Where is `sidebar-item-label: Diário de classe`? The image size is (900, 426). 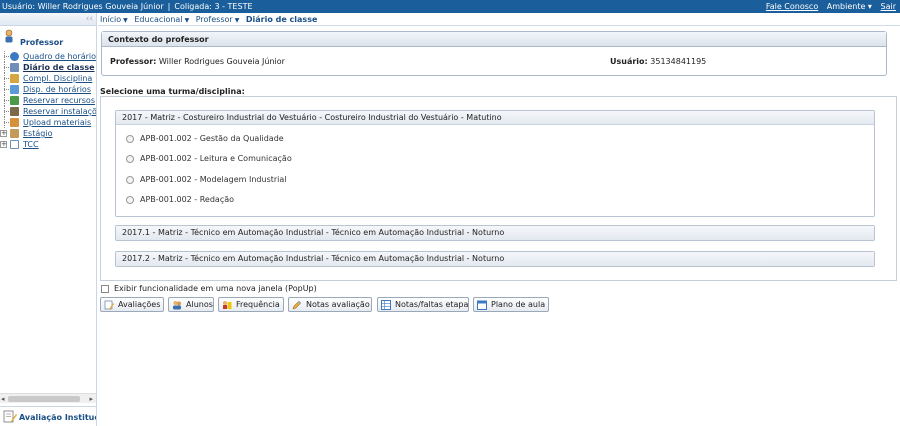
sidebar-item-label: Diário de classe is located at coordinates (59, 67).